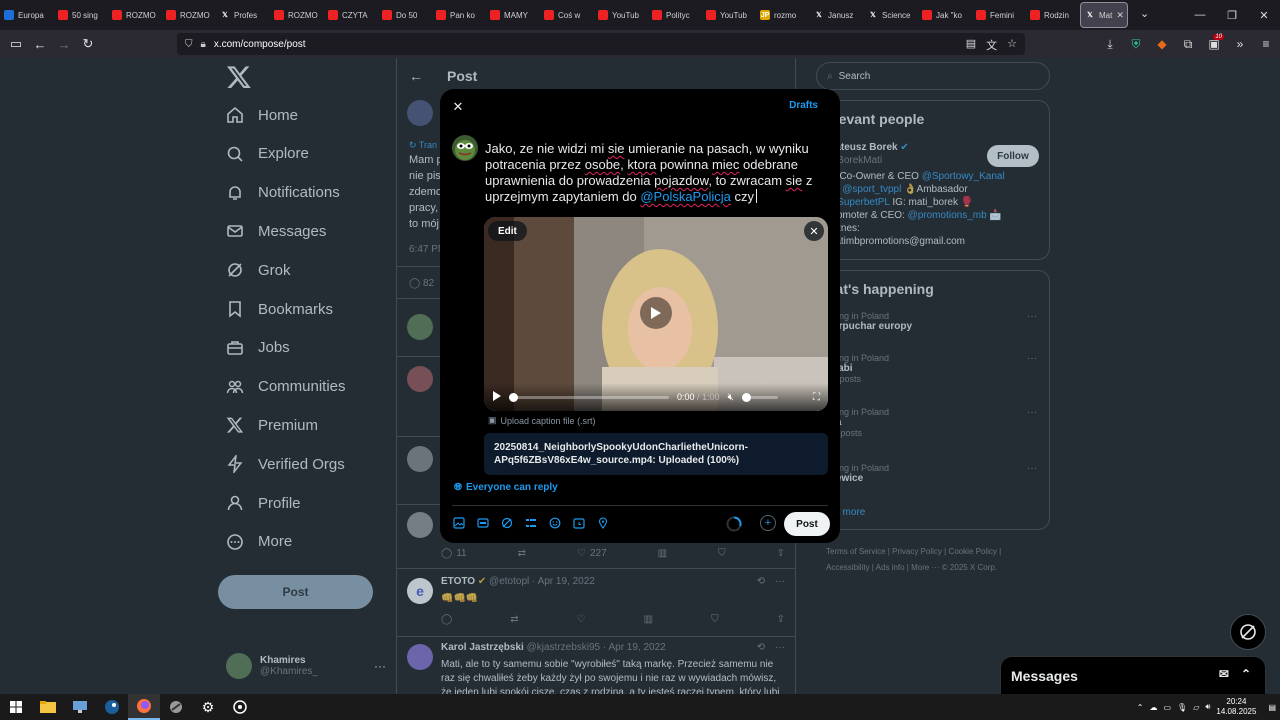 Image resolution: width=1280 pixels, height=720 pixels. What do you see at coordinates (681, 180) in the screenshot?
I see `misspelled-word: pojazdow` at bounding box center [681, 180].